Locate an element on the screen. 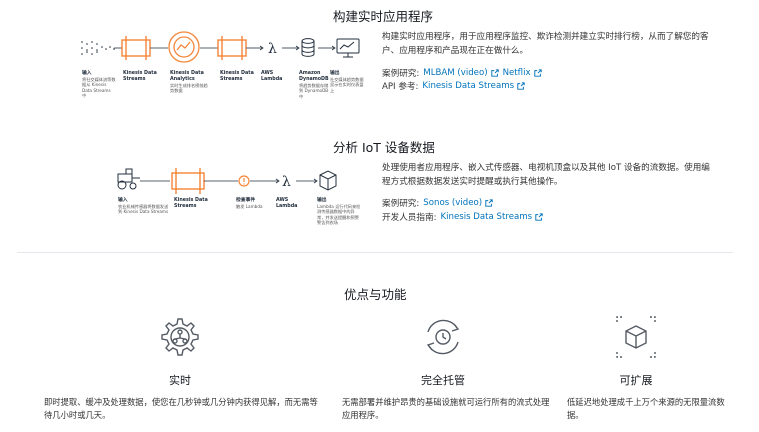 The width and height of the screenshot is (759, 432). case-study-link-sonos: Sonos (video) is located at coordinates (458, 203).